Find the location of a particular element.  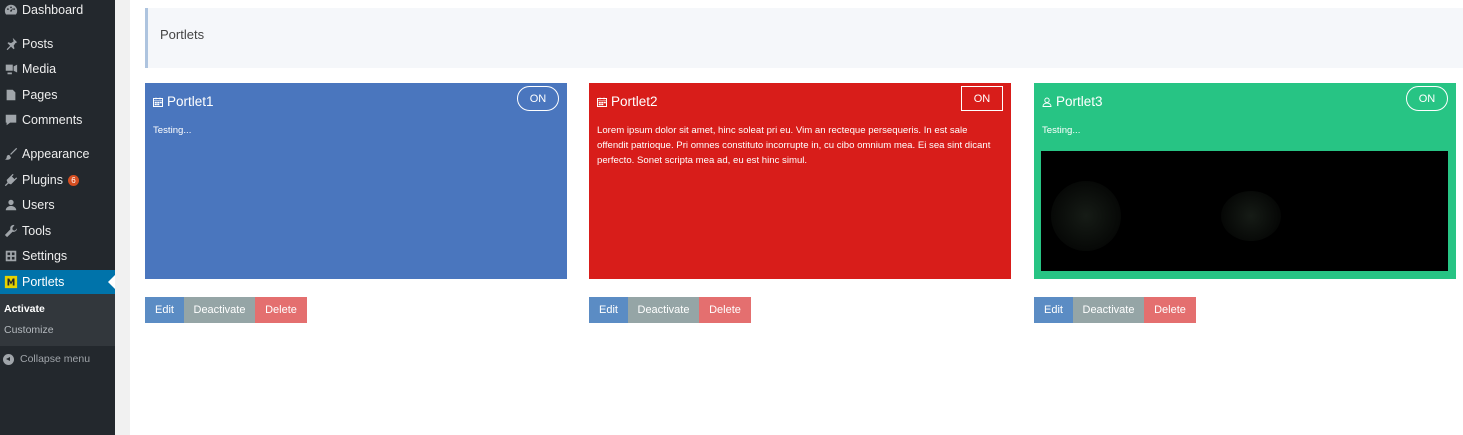

sidebar-item-label: Tools is located at coordinates (37, 231).